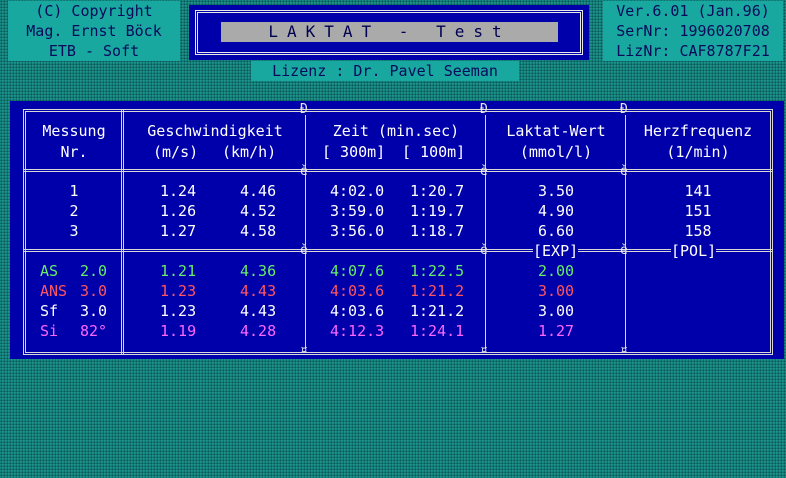  What do you see at coordinates (94, 11) in the screenshot?
I see `copyright-line-1: (C) Copyright` at bounding box center [94, 11].